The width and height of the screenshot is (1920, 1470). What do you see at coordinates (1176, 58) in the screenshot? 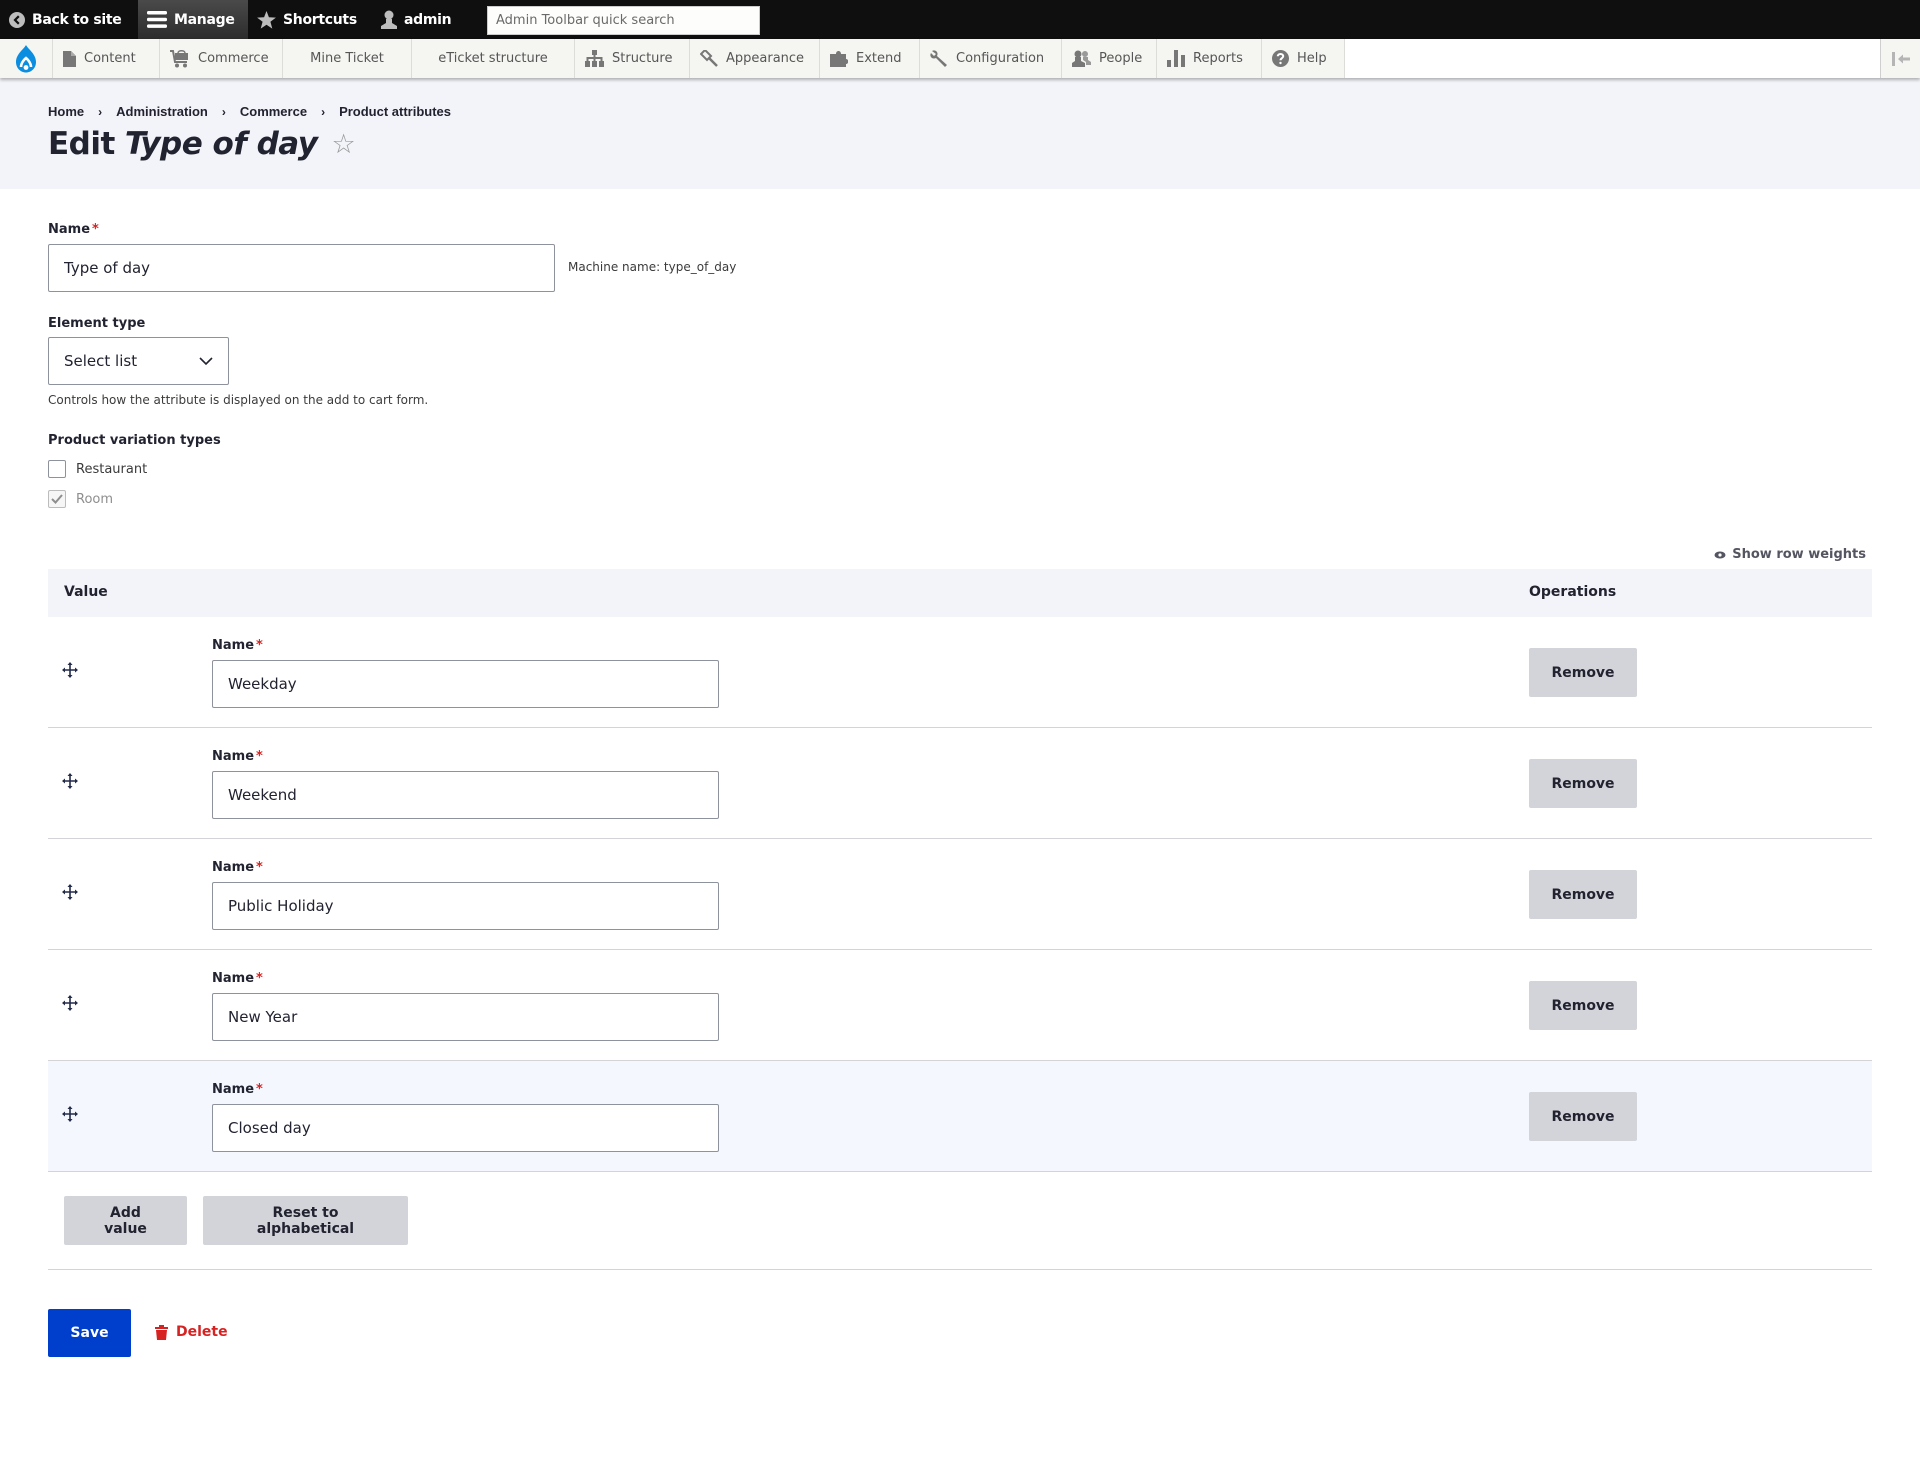
I see `bar-chart-icon` at bounding box center [1176, 58].